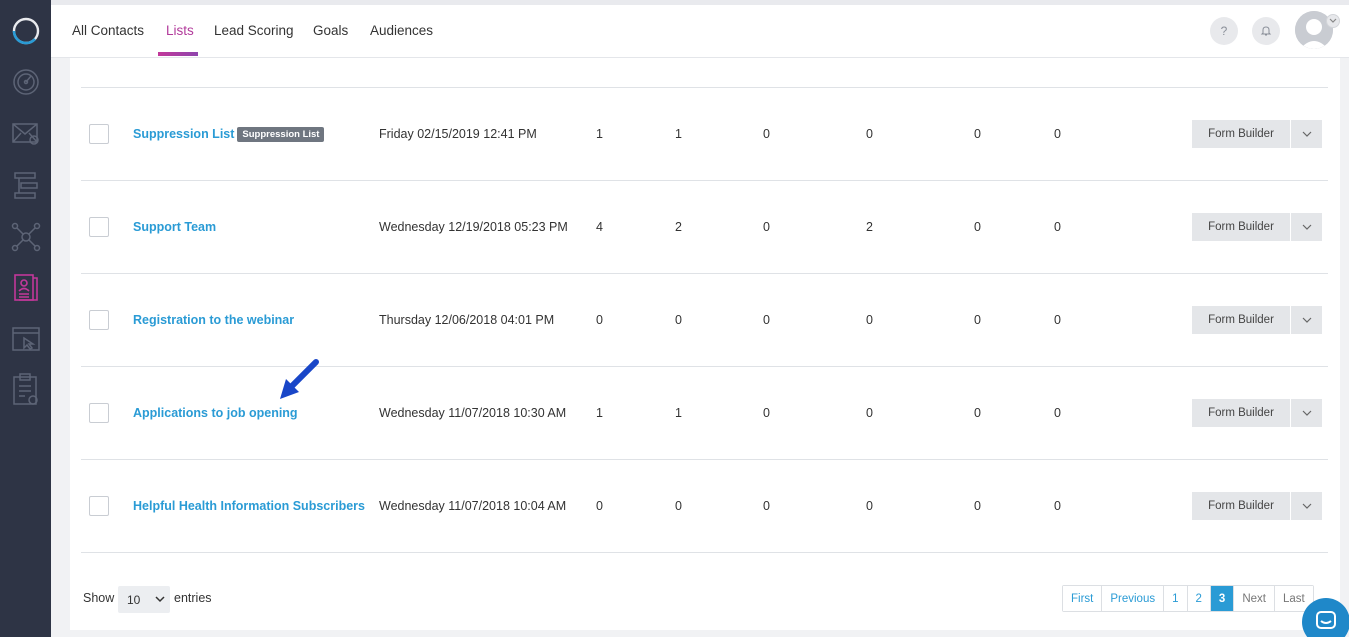  I want to click on active-tab-indicator, so click(178, 54).